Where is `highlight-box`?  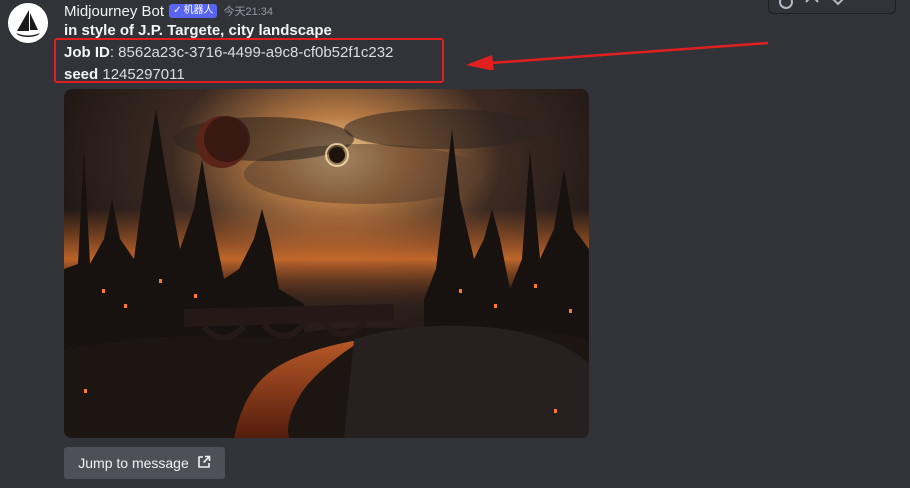
highlight-box is located at coordinates (249, 60).